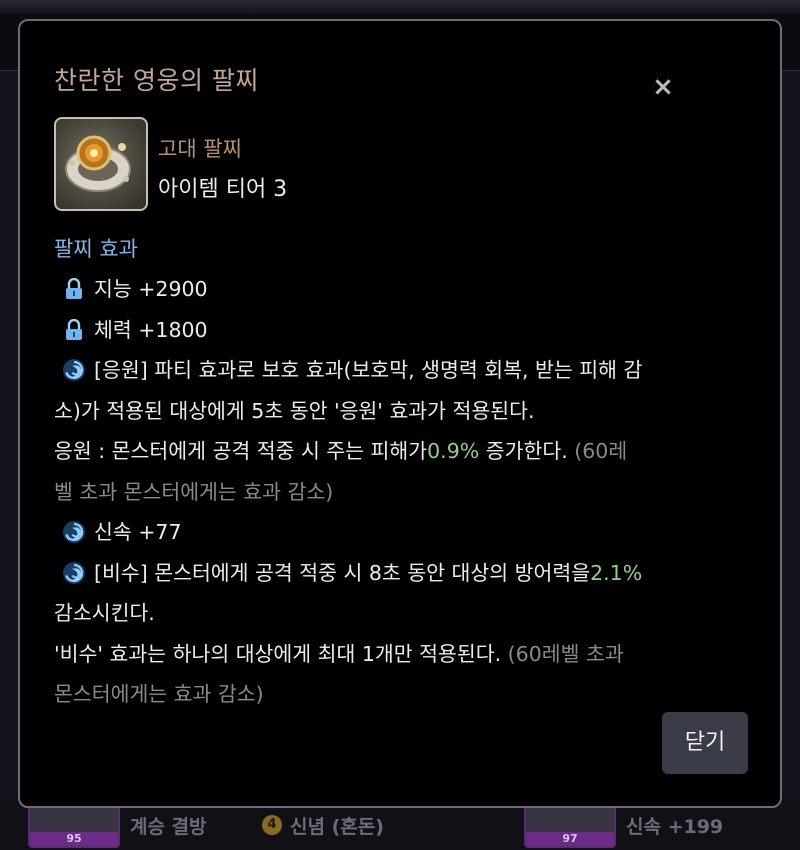  What do you see at coordinates (294, 410) in the screenshot?
I see `effect-text: 소)가 적용된 대상에게 5초 동안 '응원' 효과가 적용된다.` at bounding box center [294, 410].